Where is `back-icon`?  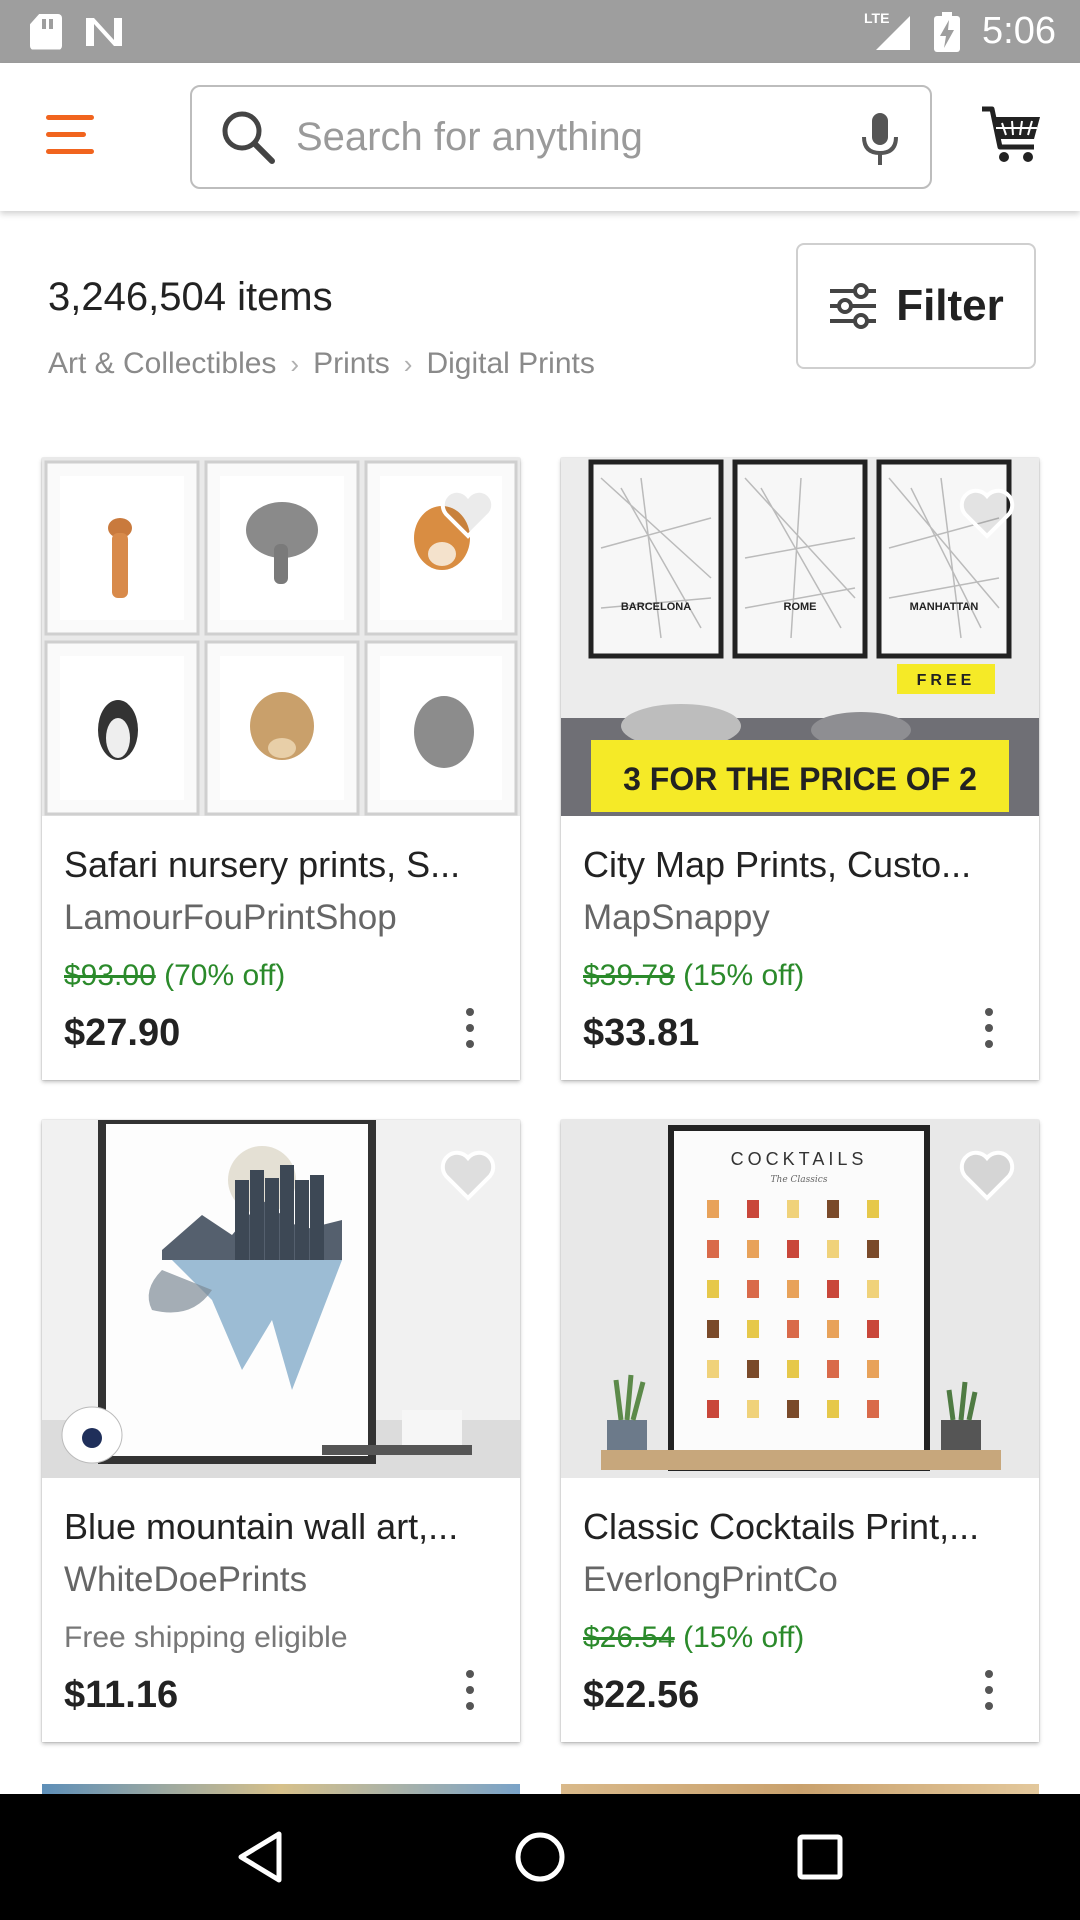
back-icon is located at coordinates (260, 1857).